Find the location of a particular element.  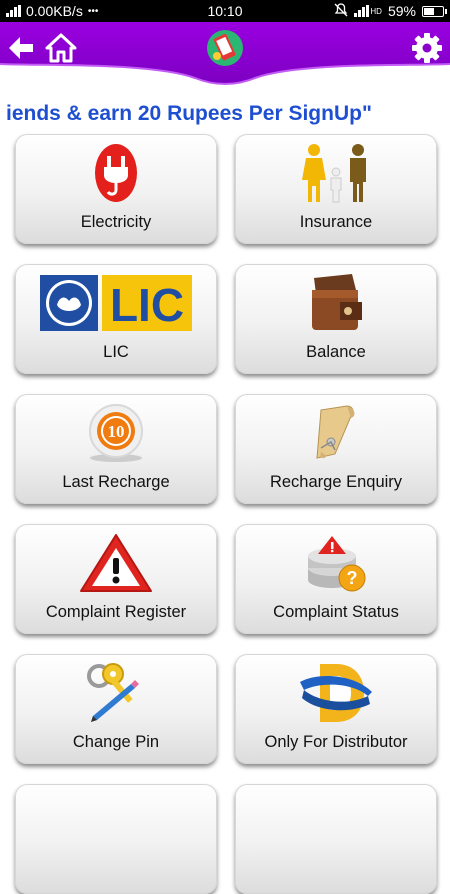

tile-label: Recharge Enquiry is located at coordinates (336, 482).